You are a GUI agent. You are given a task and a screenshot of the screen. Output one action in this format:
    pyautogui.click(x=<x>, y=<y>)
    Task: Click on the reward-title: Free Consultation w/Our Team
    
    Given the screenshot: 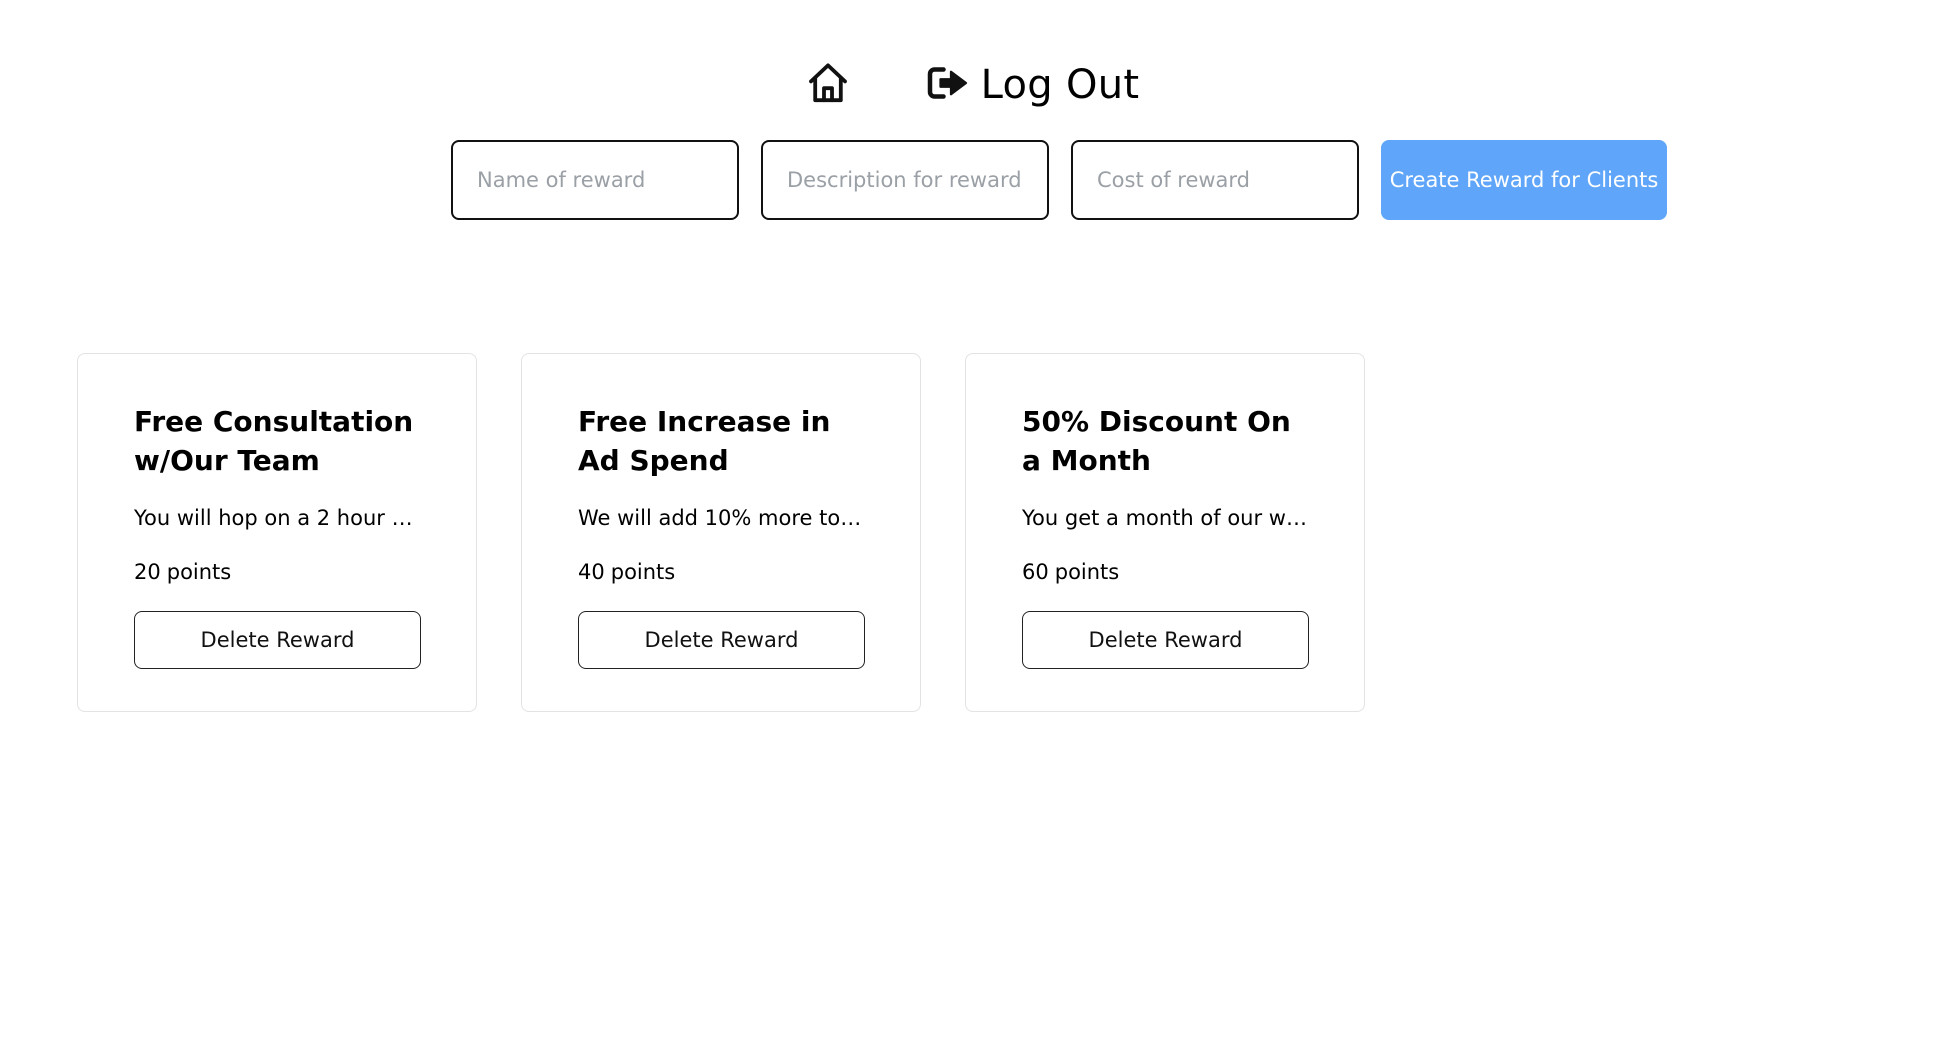 What is the action you would take?
    pyautogui.click(x=274, y=441)
    